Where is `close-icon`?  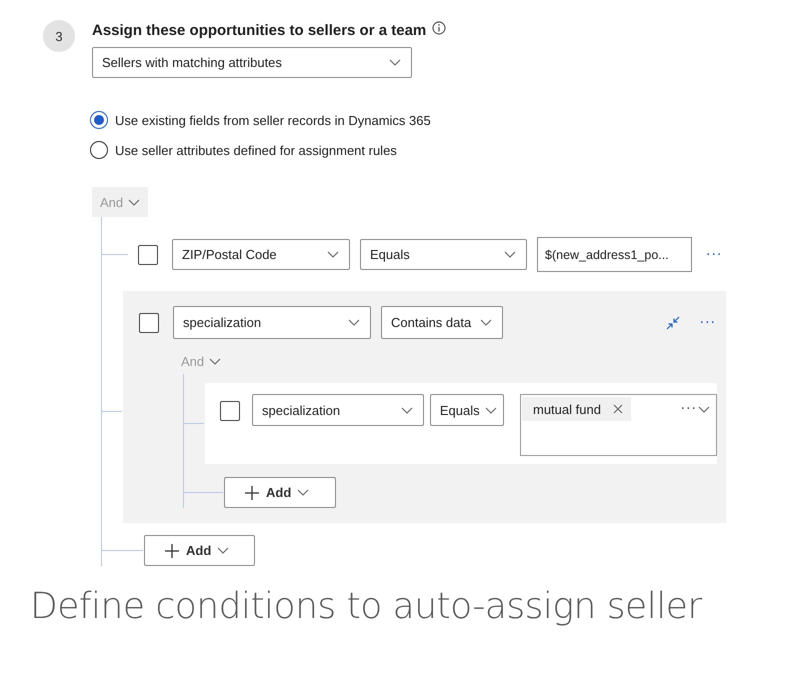 close-icon is located at coordinates (617, 409).